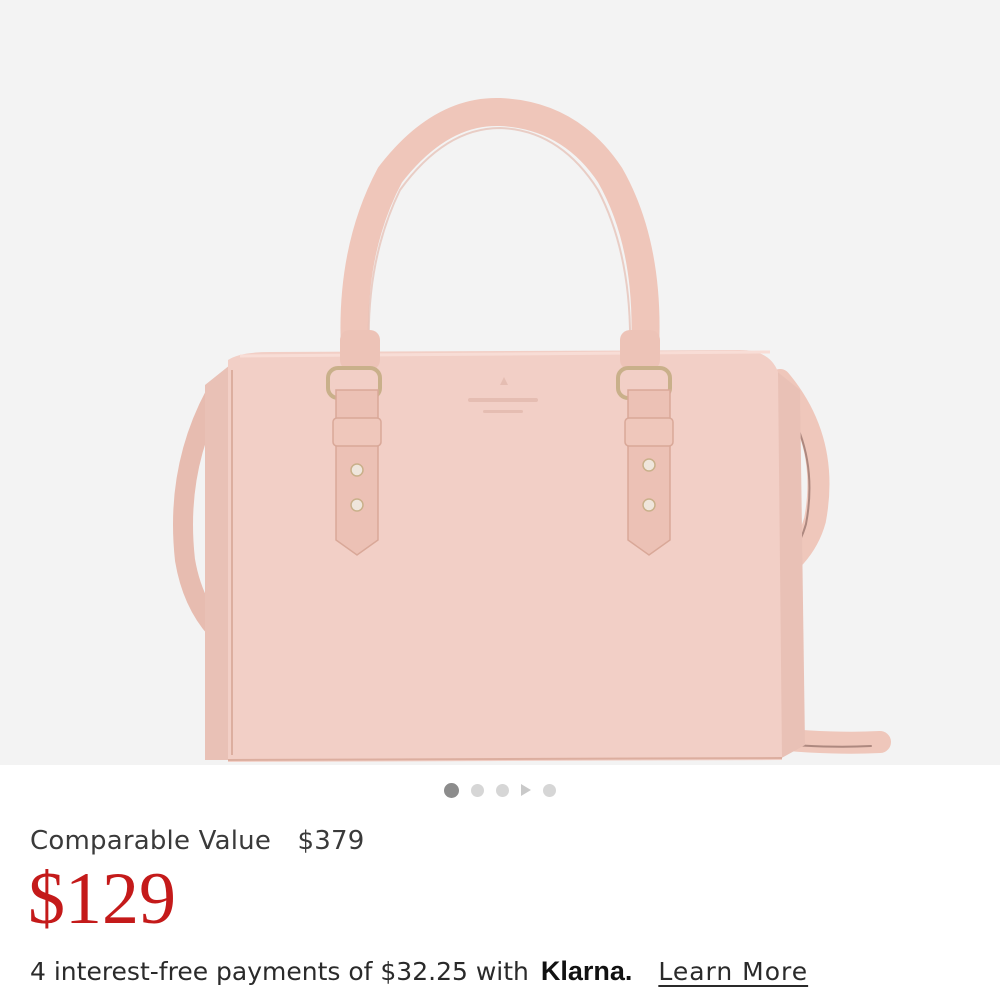  What do you see at coordinates (586, 971) in the screenshot?
I see `klarna-logo: Klarna.` at bounding box center [586, 971].